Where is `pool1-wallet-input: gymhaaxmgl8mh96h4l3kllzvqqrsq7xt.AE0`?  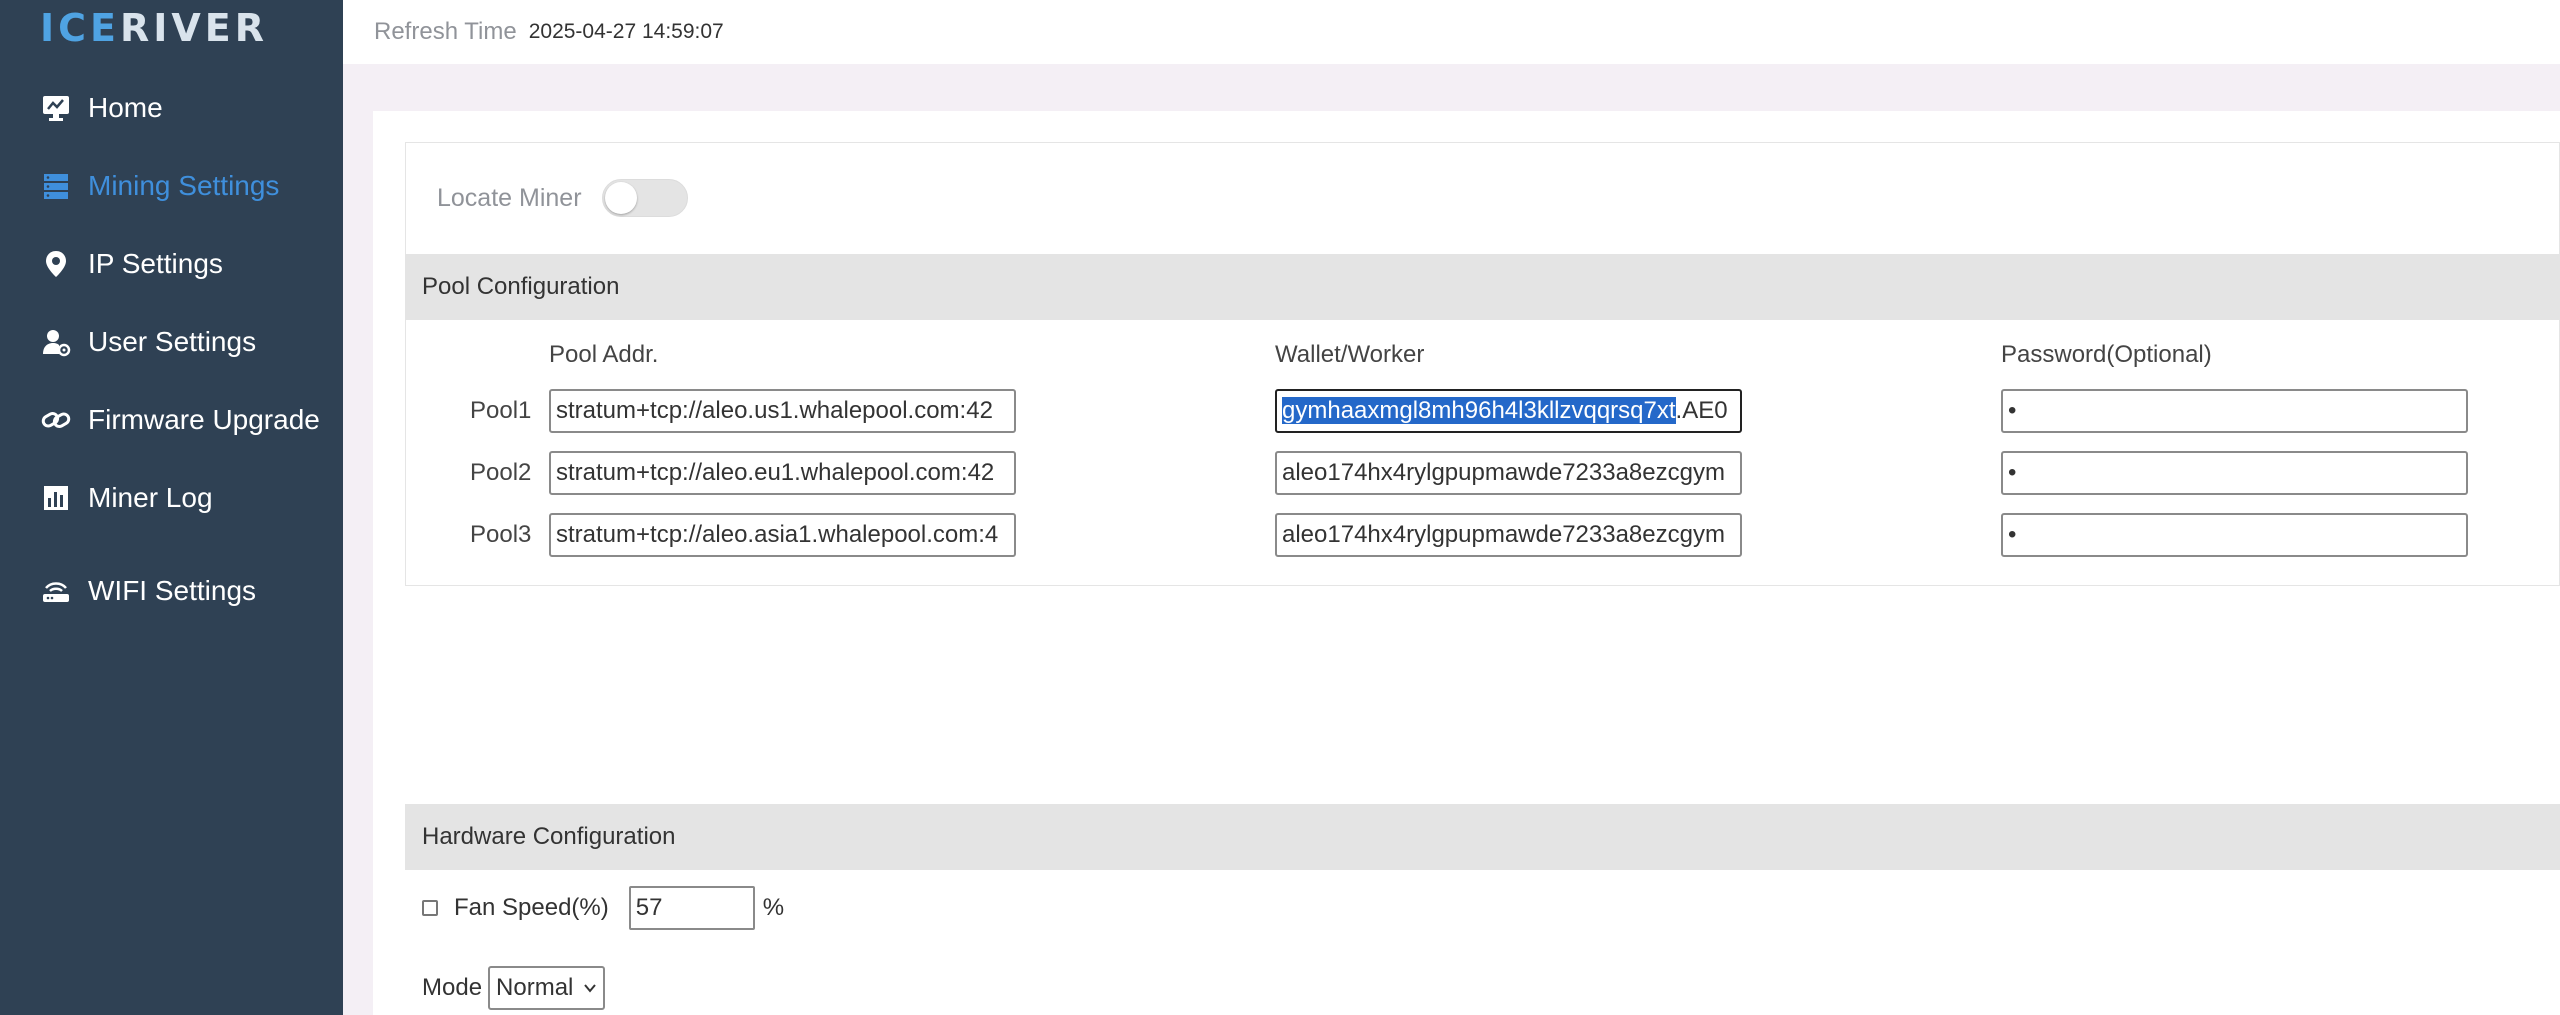 pool1-wallet-input: gymhaaxmgl8mh96h4l3kllzvqqrsq7xt.AE0 is located at coordinates (1508, 411).